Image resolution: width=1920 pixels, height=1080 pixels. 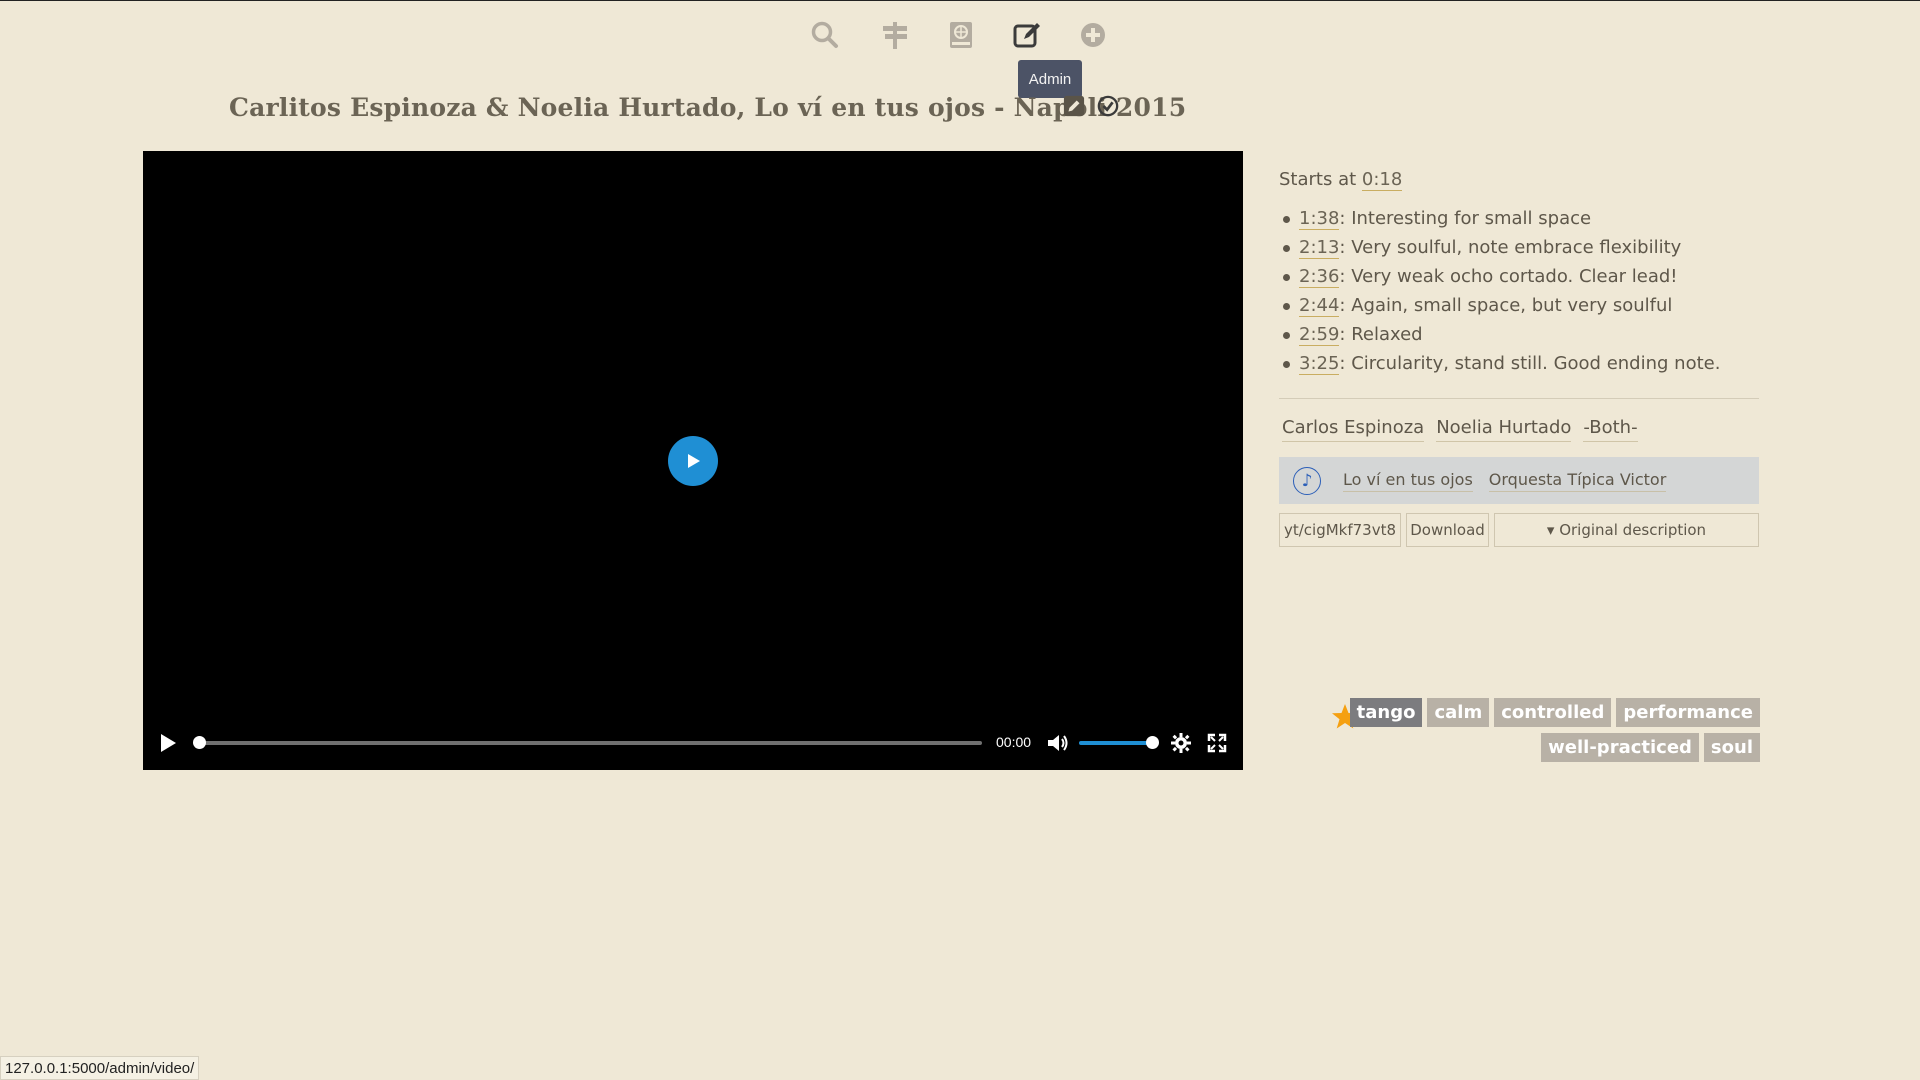 I want to click on list-item: 2:59: Relaxed, so click(x=1519, y=334).